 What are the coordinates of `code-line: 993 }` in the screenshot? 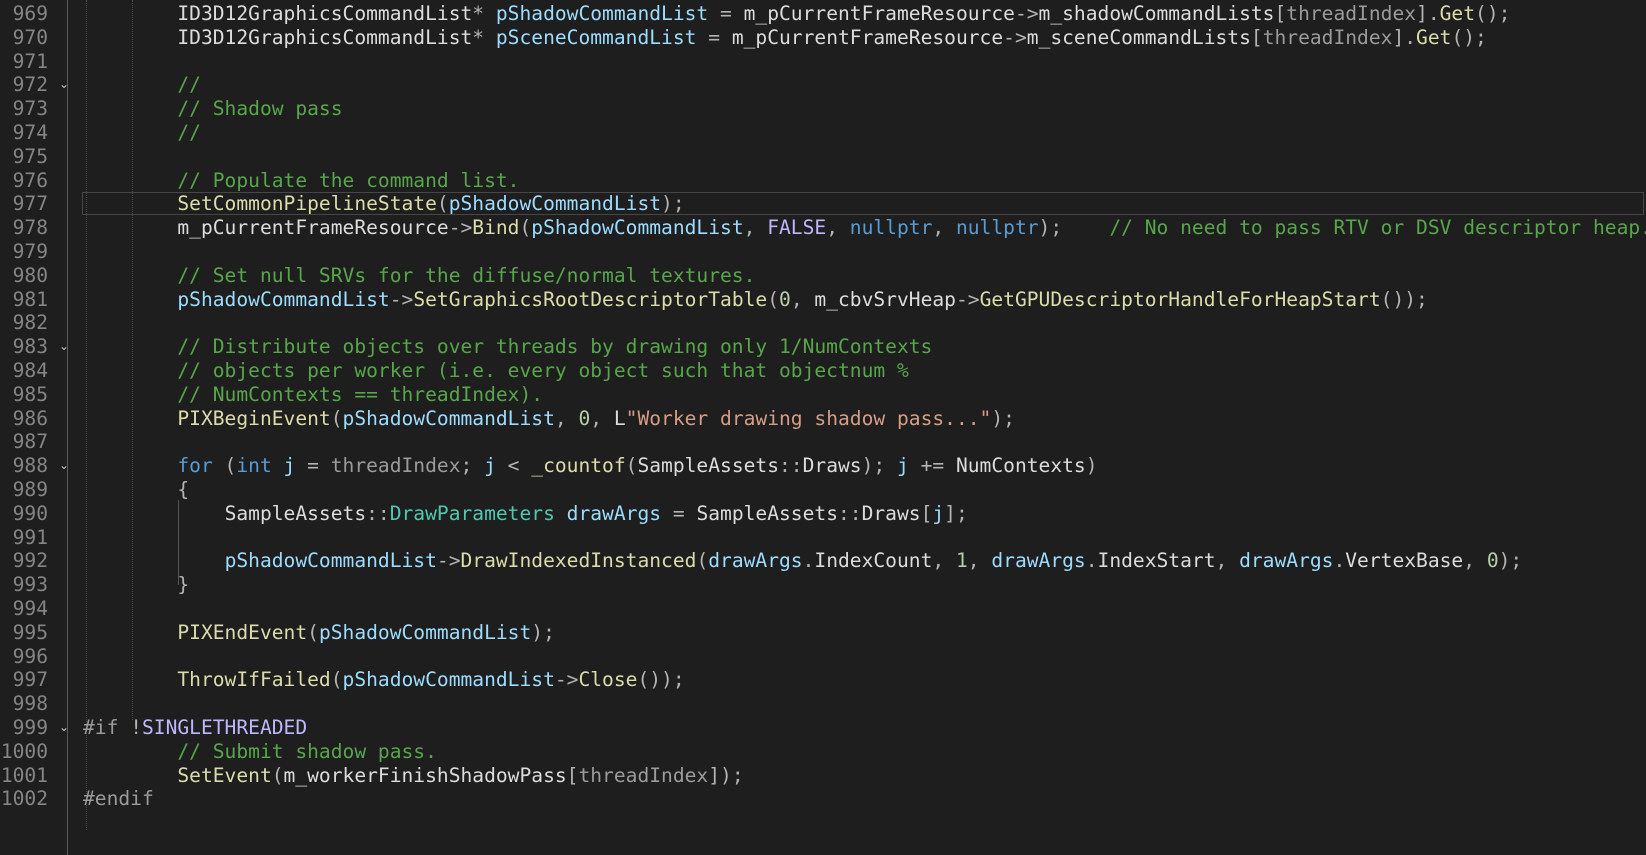 It's located at (823, 584).